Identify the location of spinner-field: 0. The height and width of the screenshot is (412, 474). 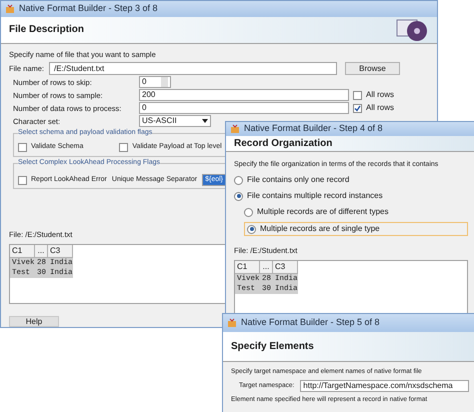
(155, 82).